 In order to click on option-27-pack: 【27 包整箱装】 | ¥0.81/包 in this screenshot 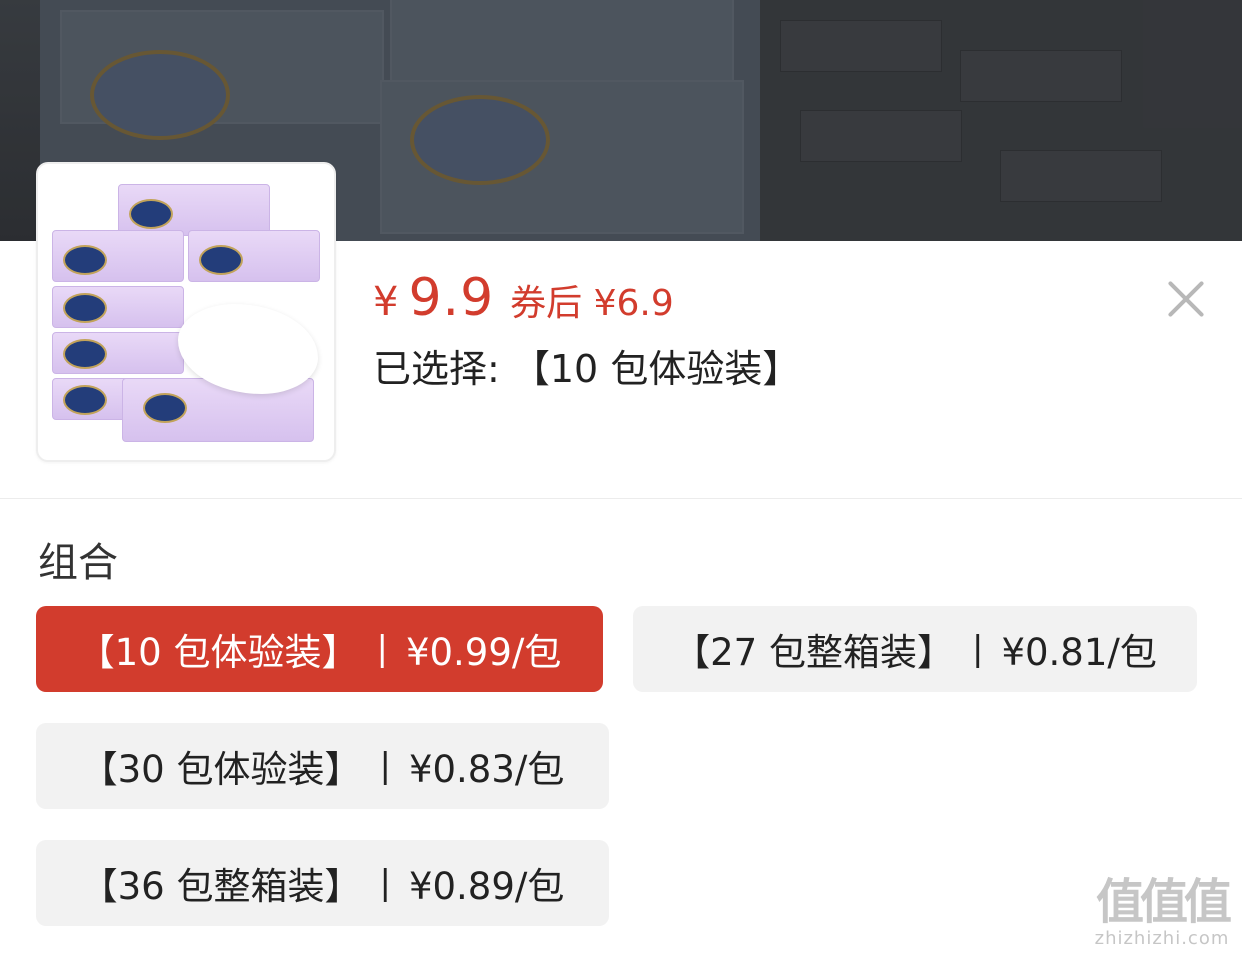, I will do `click(915, 649)`.